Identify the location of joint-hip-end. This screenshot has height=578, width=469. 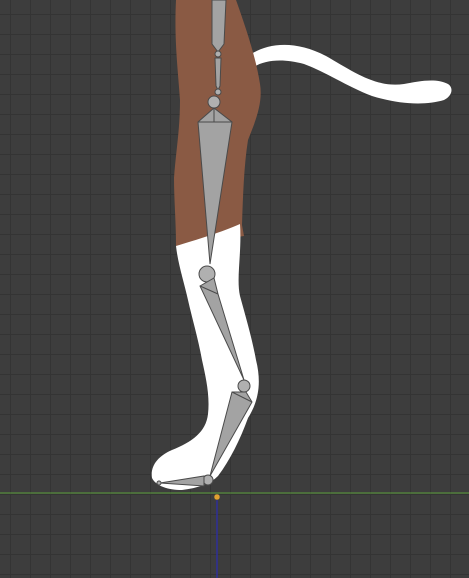
(218, 54).